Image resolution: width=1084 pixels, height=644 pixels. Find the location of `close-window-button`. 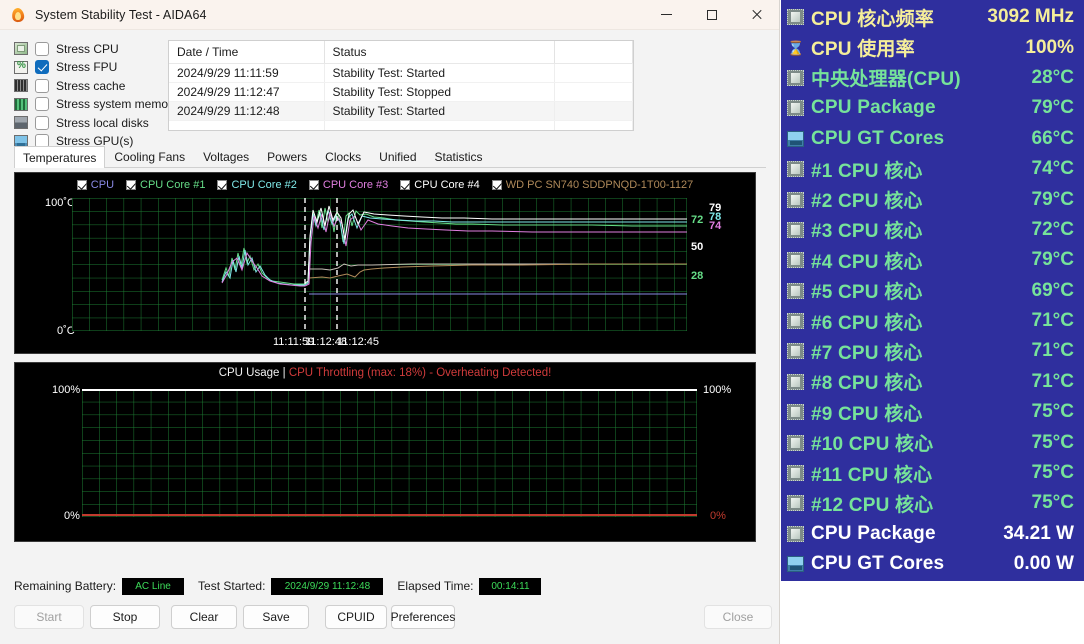

close-window-button is located at coordinates (756, 15).